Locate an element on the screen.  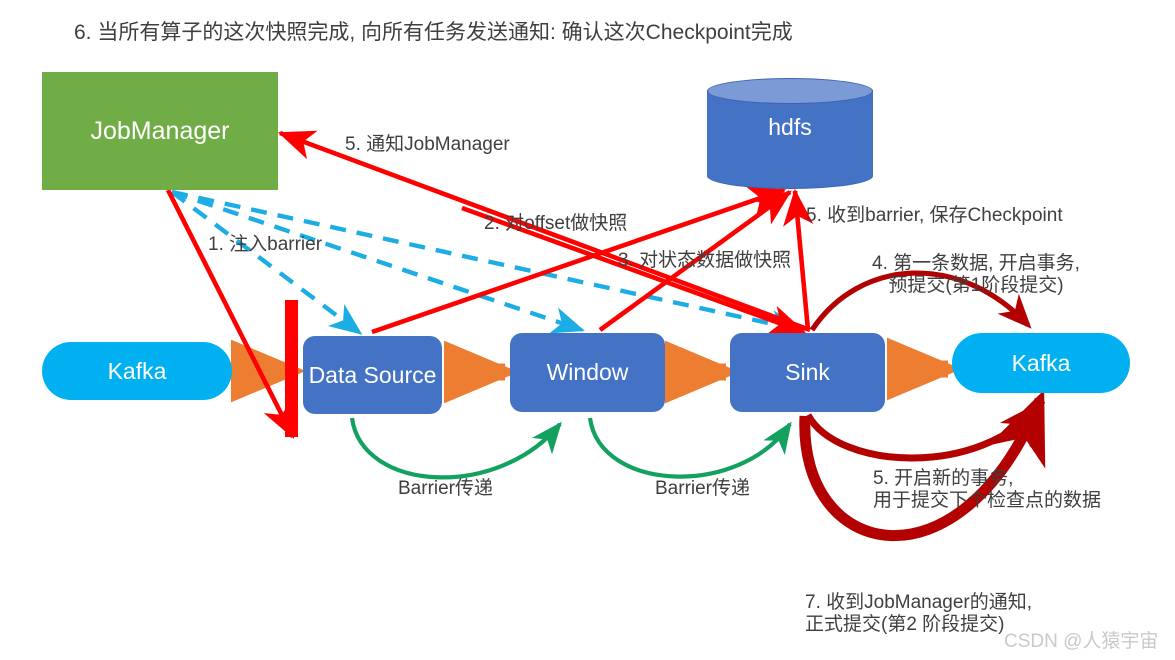
node-sink: Sink is located at coordinates (807, 372).